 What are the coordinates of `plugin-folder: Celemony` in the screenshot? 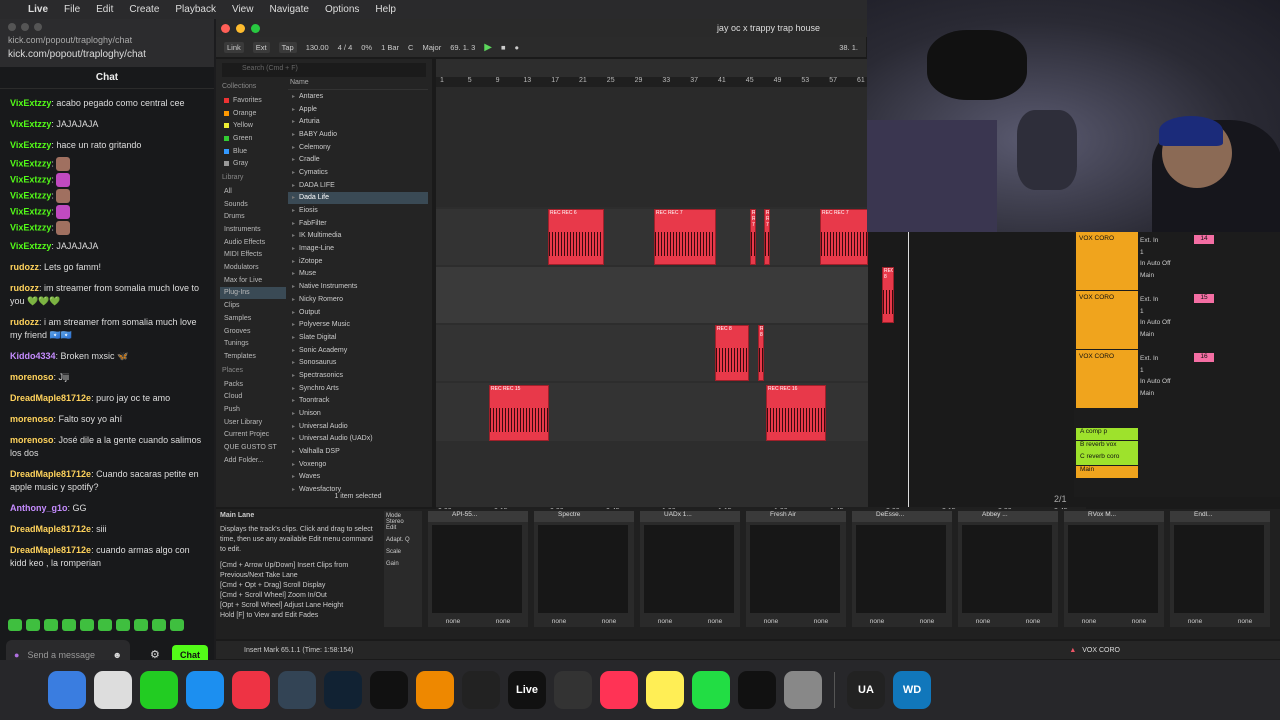 It's located at (358, 147).